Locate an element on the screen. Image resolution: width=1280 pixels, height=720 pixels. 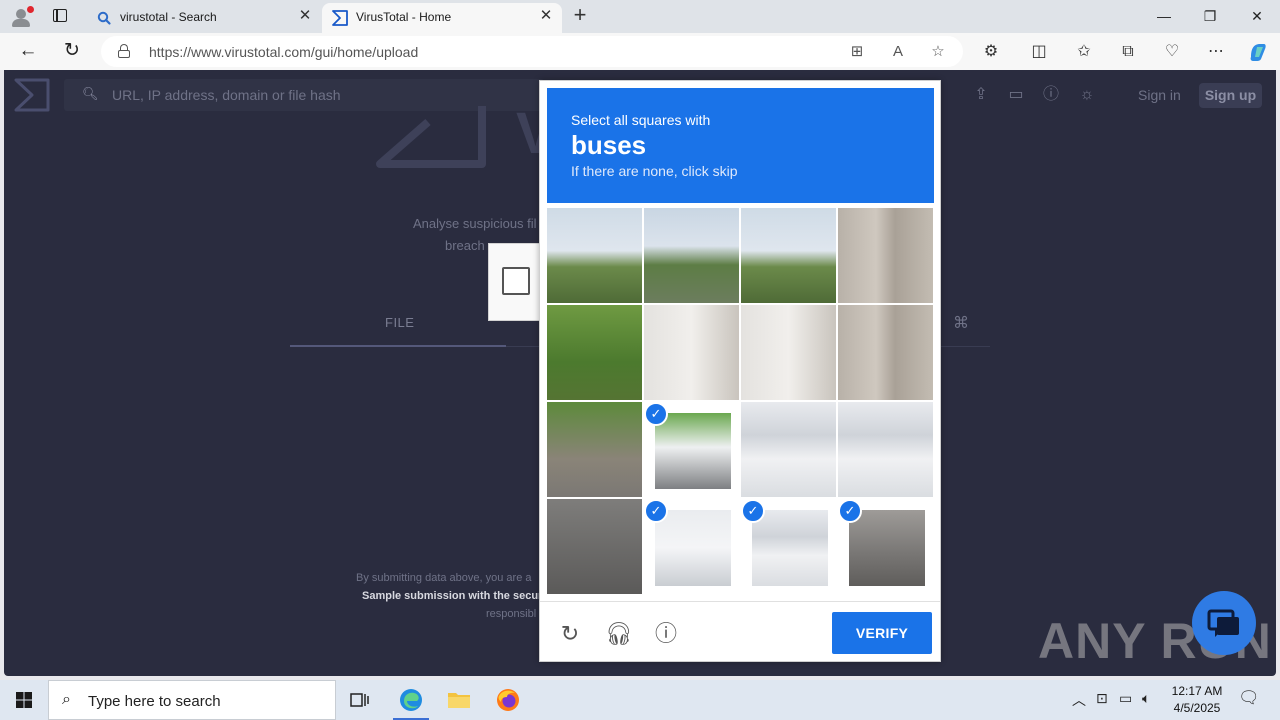
recaptcha-checkbox is located at coordinates (516, 281).